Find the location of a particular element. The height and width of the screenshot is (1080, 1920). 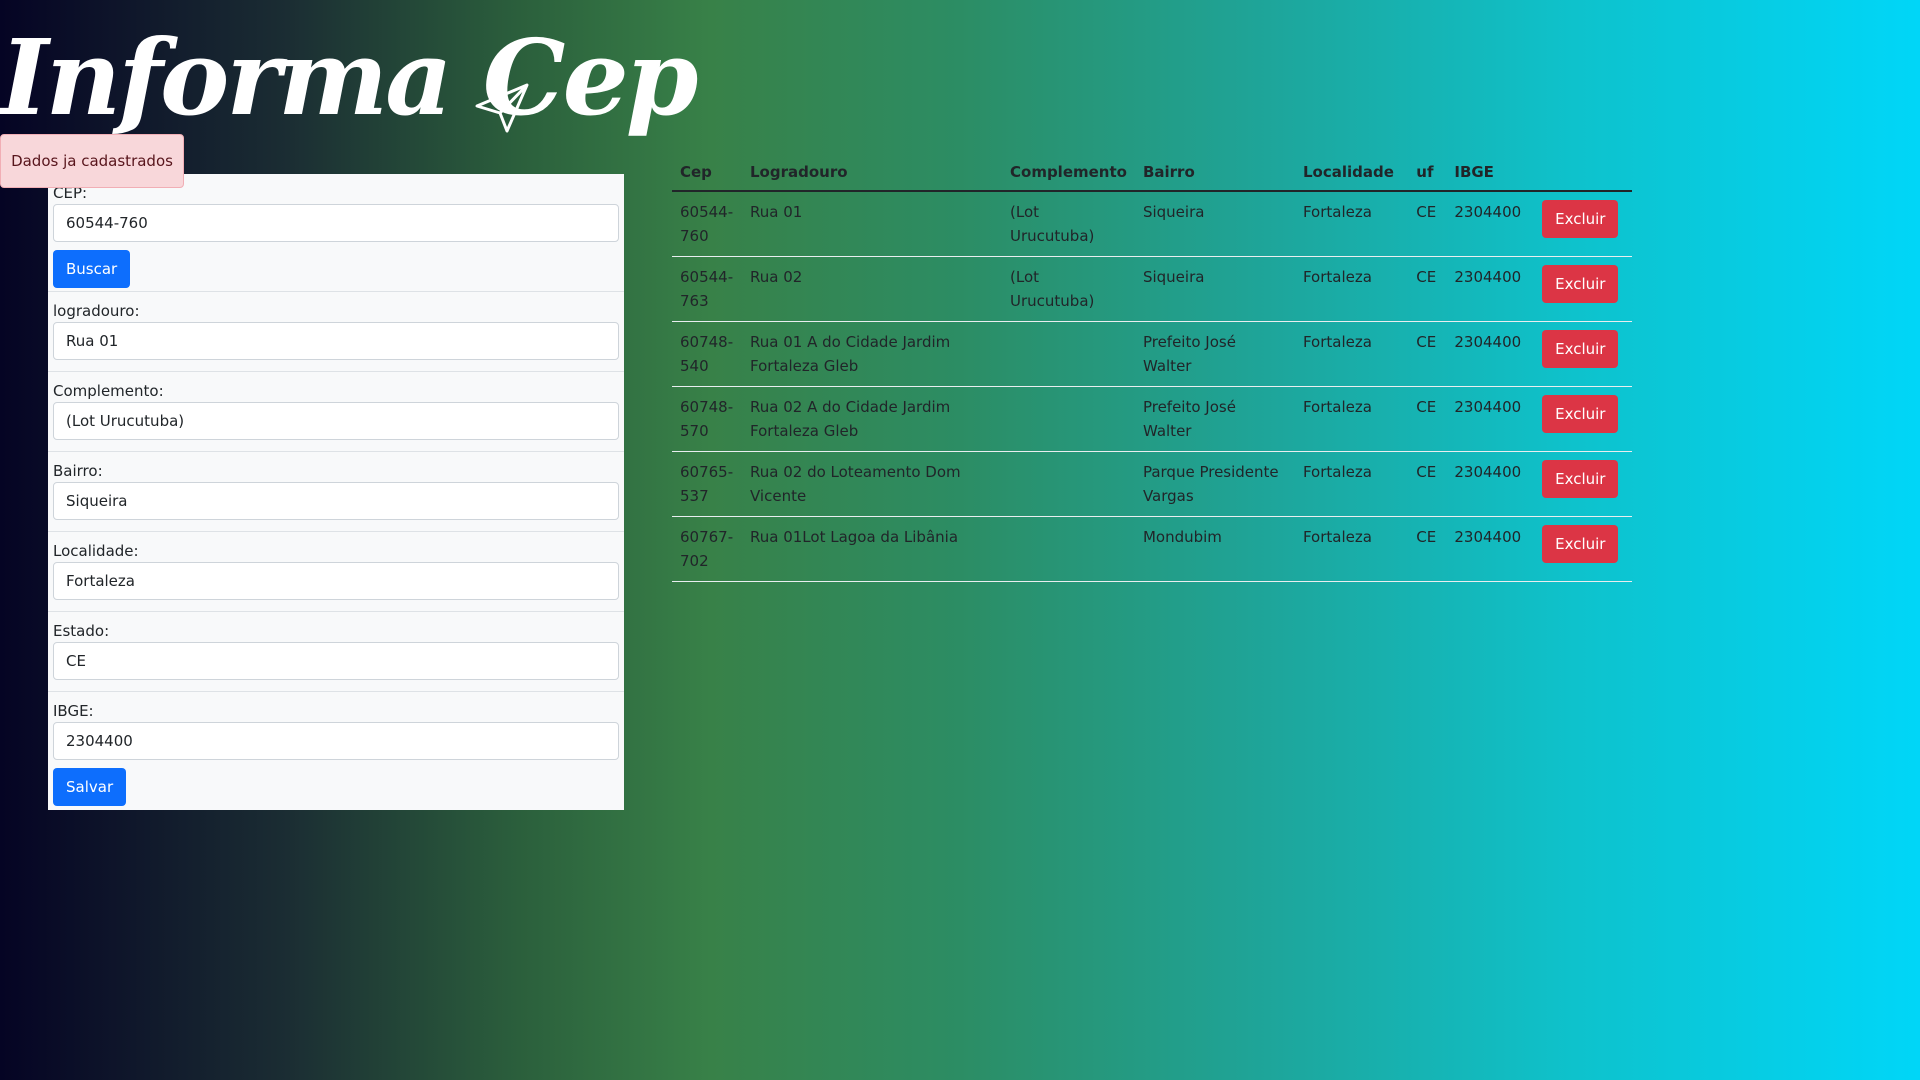

cell-cep: 60748-570 is located at coordinates (707, 419).